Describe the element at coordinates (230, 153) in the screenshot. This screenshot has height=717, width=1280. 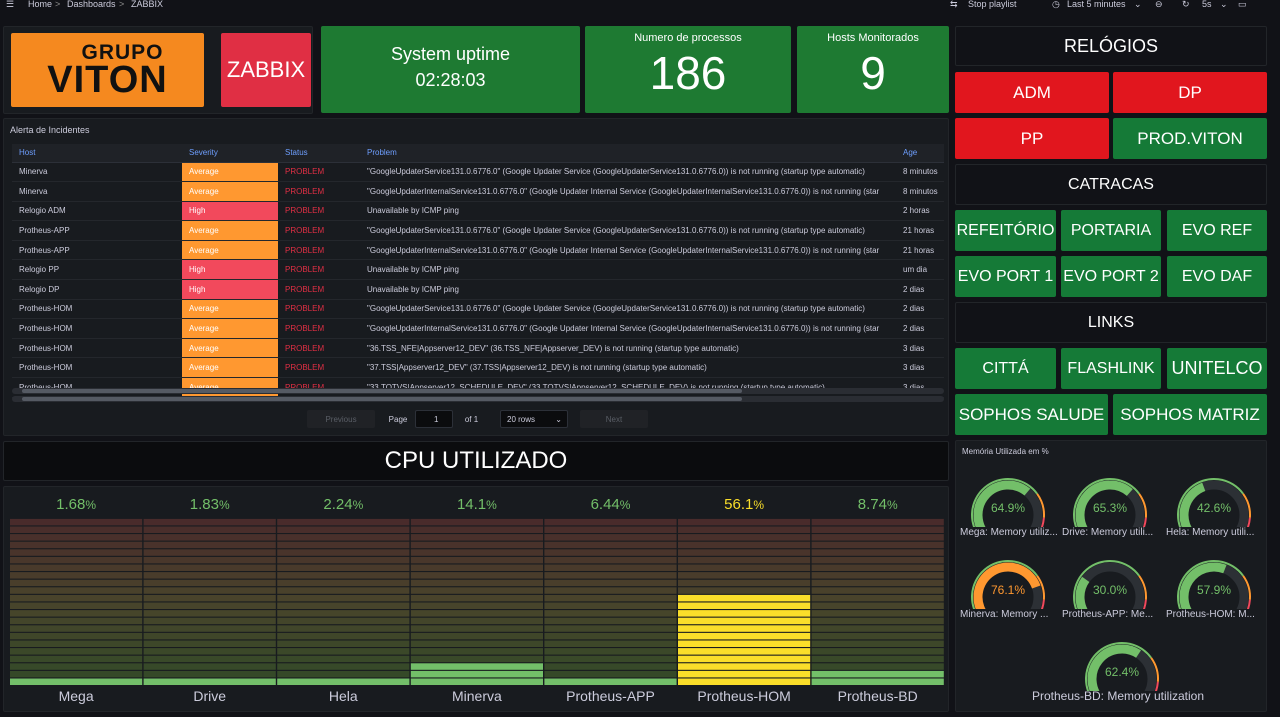
I see `column-header: Severity` at that location.